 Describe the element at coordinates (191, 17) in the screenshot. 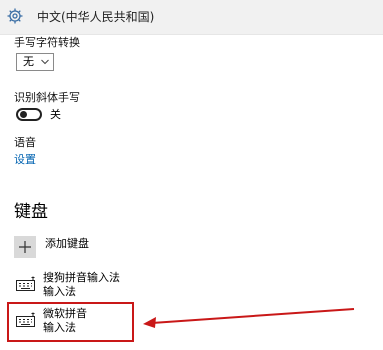

I see `settings-header: 中文(中华人民共和国)` at that location.